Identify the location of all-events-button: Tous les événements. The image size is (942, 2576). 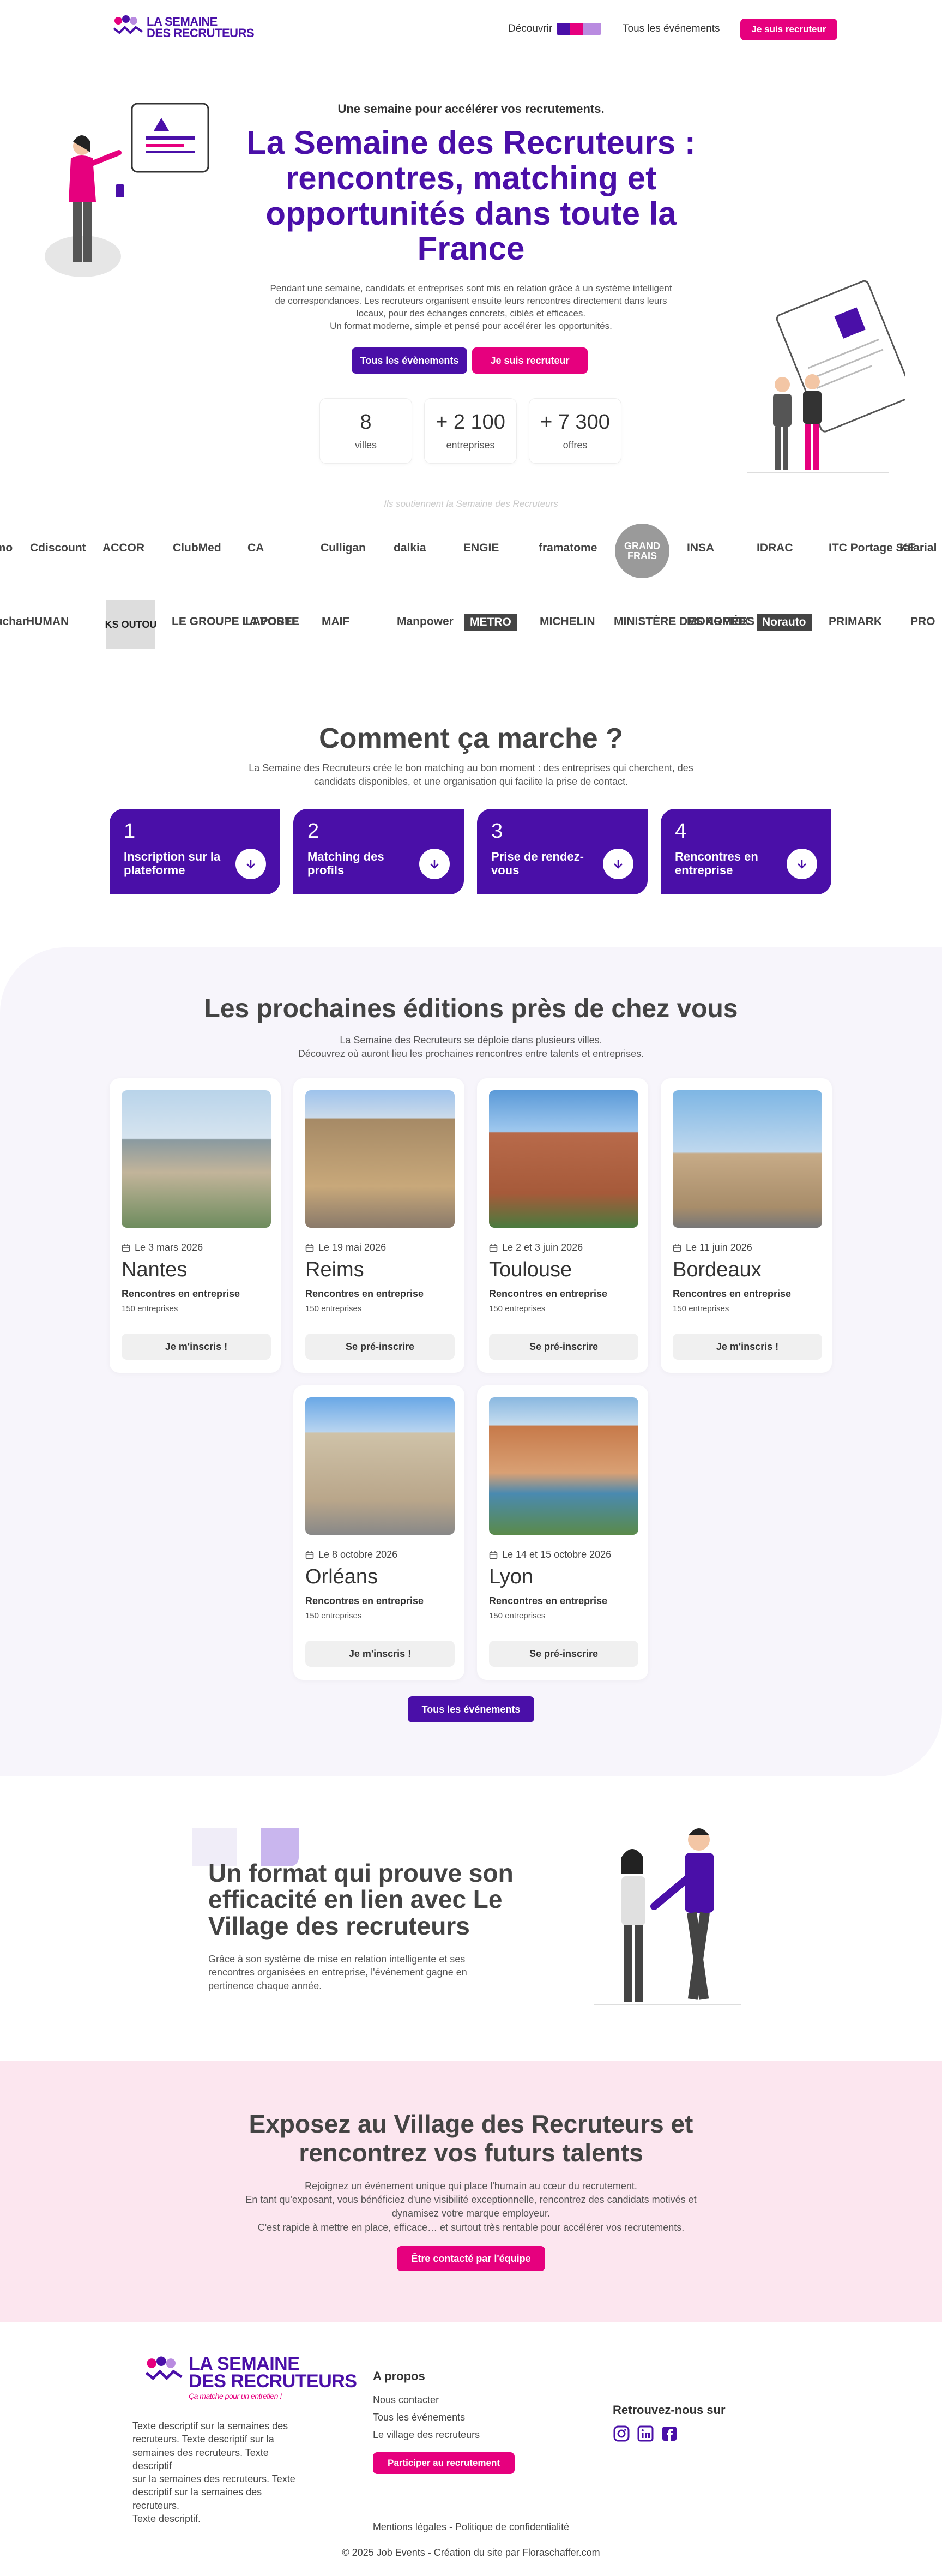
(471, 1709).